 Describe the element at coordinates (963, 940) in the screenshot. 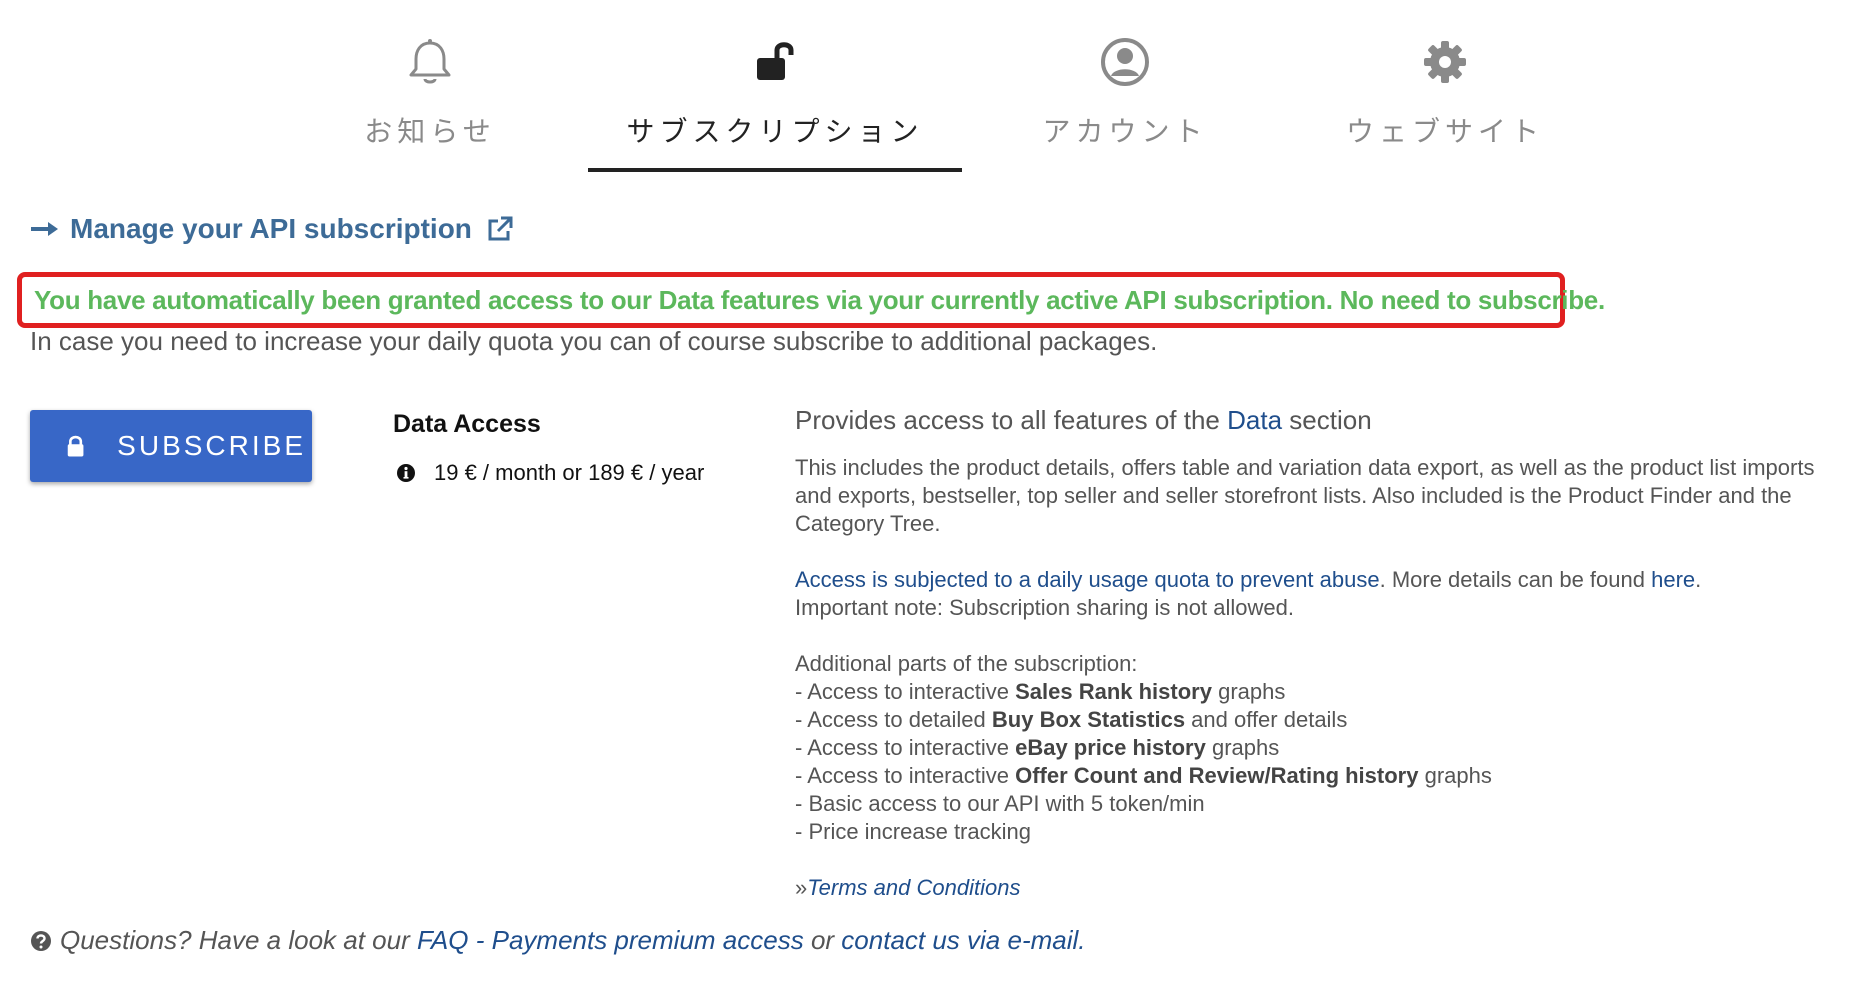

I see `contact-email-link: contact us via e-mail.` at that location.